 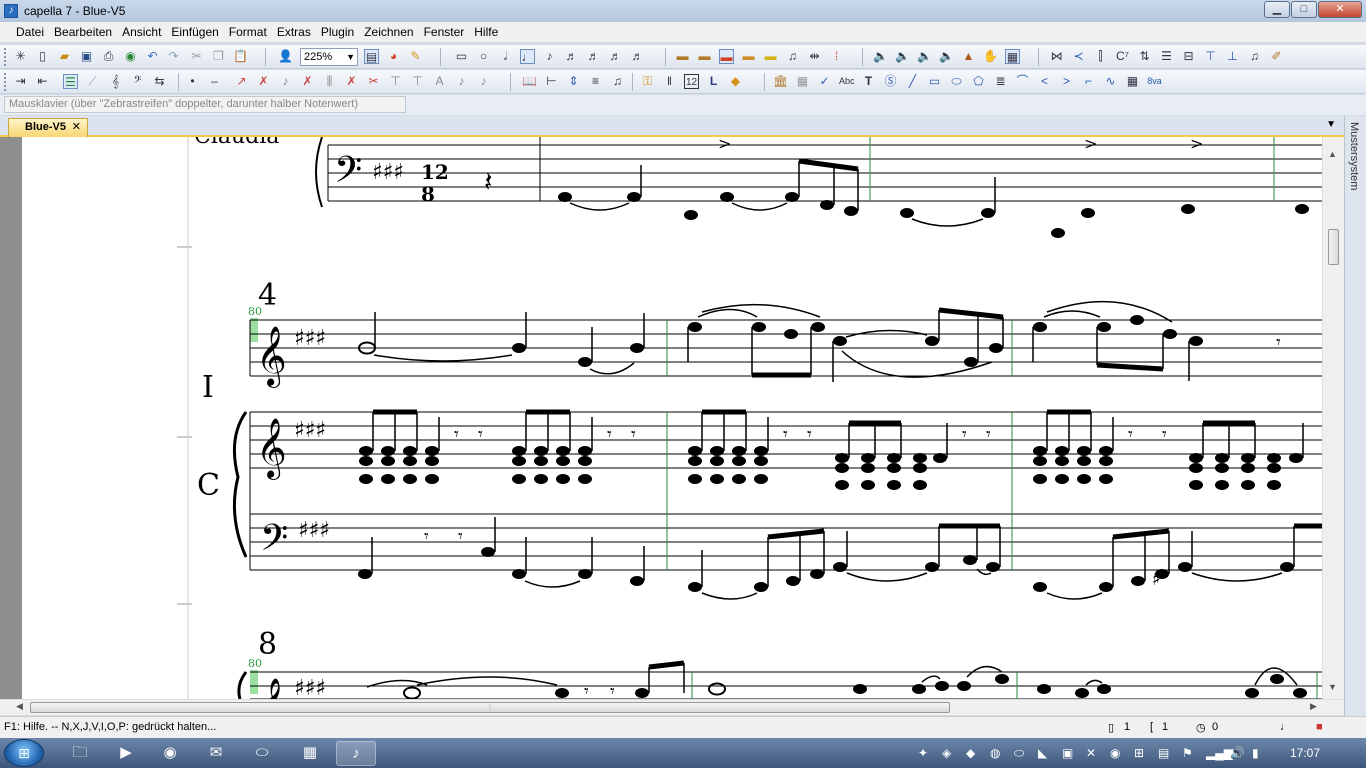 I want to click on zoom-select: 225% ▼, so click(x=329, y=57).